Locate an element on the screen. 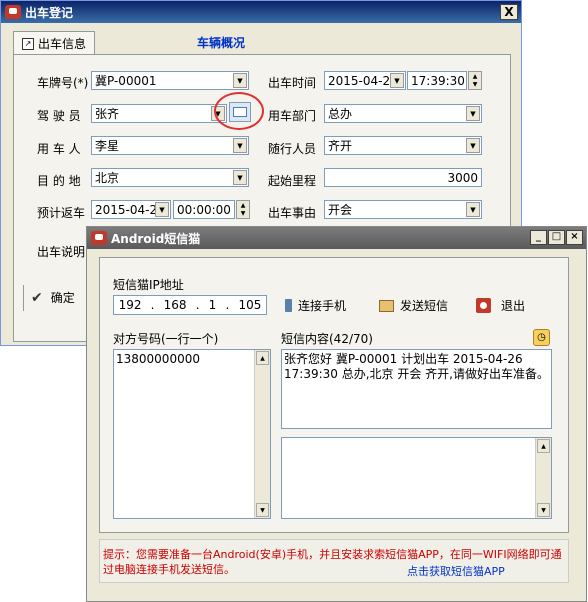 Image resolution: width=588 pixels, height=602 pixels. return-date-select: 2015-04-27 ▼ is located at coordinates (131, 209).